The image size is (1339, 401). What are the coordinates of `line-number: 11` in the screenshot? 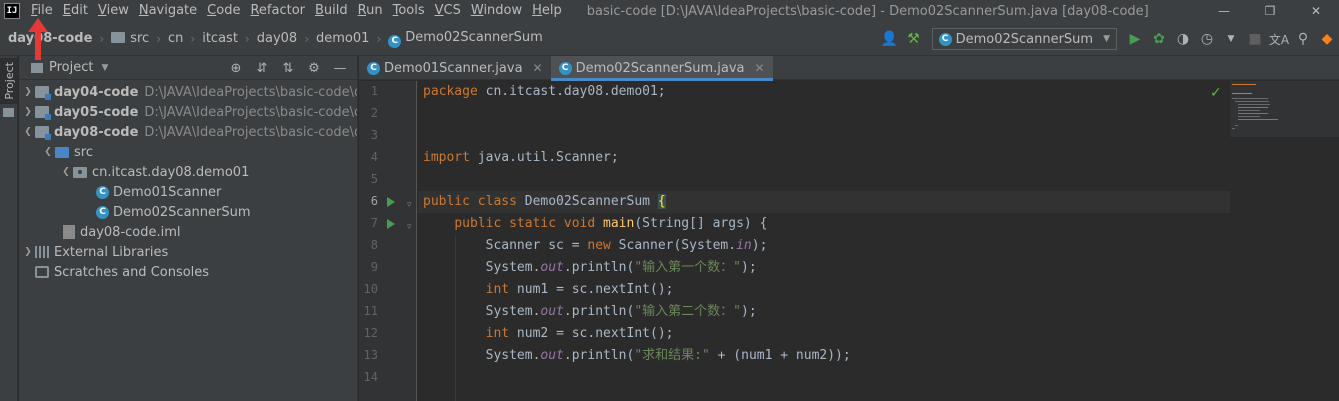 It's located at (370, 311).